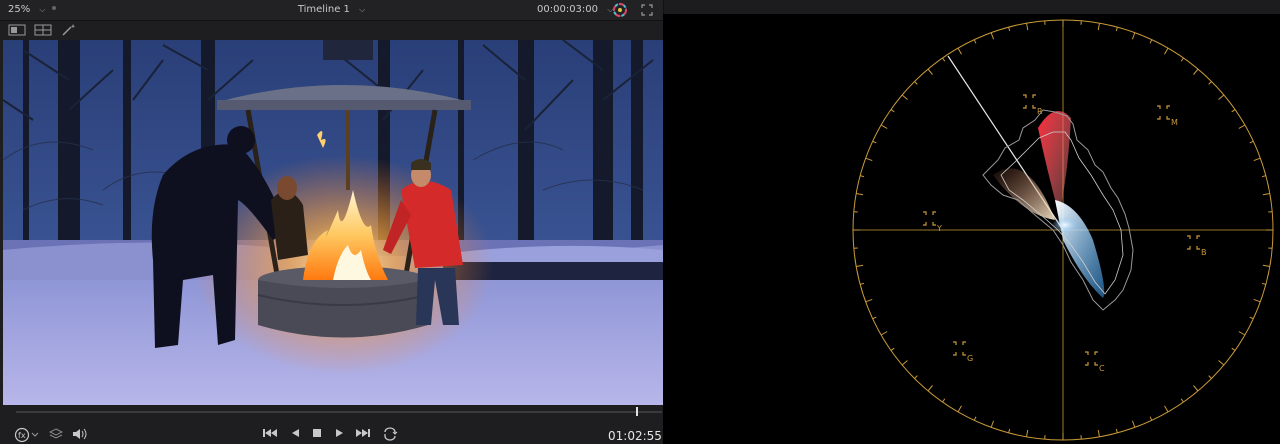  What do you see at coordinates (1193, 242) in the screenshot?
I see `target-B` at bounding box center [1193, 242].